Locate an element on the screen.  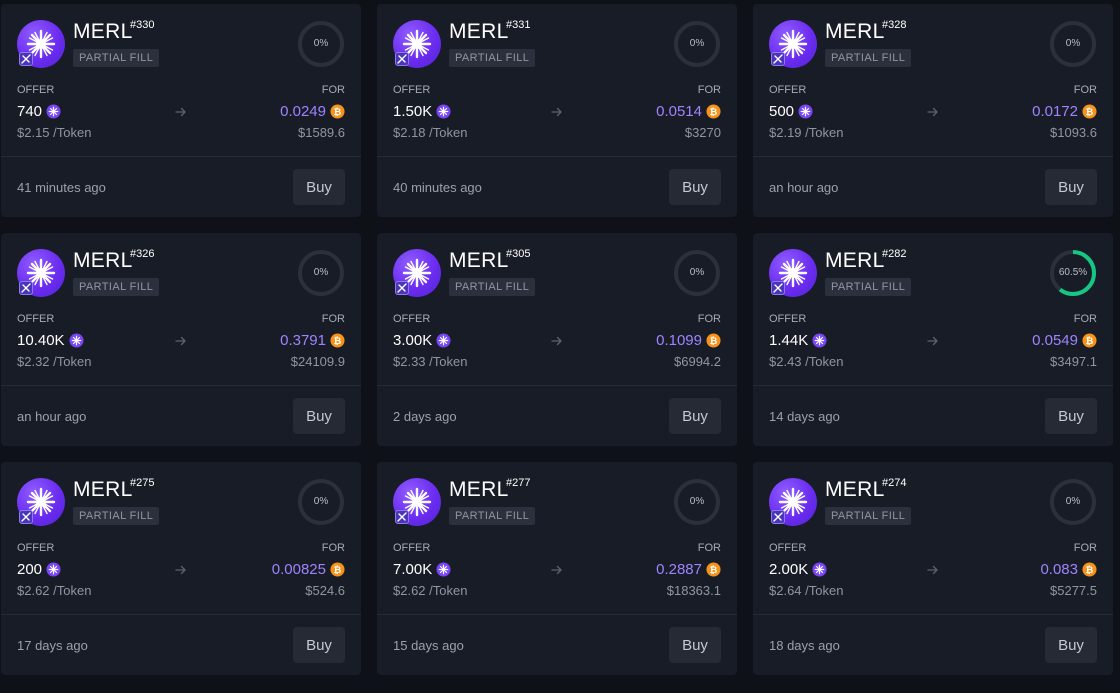
price-per-token: $2.15 /Token is located at coordinates (54, 132).